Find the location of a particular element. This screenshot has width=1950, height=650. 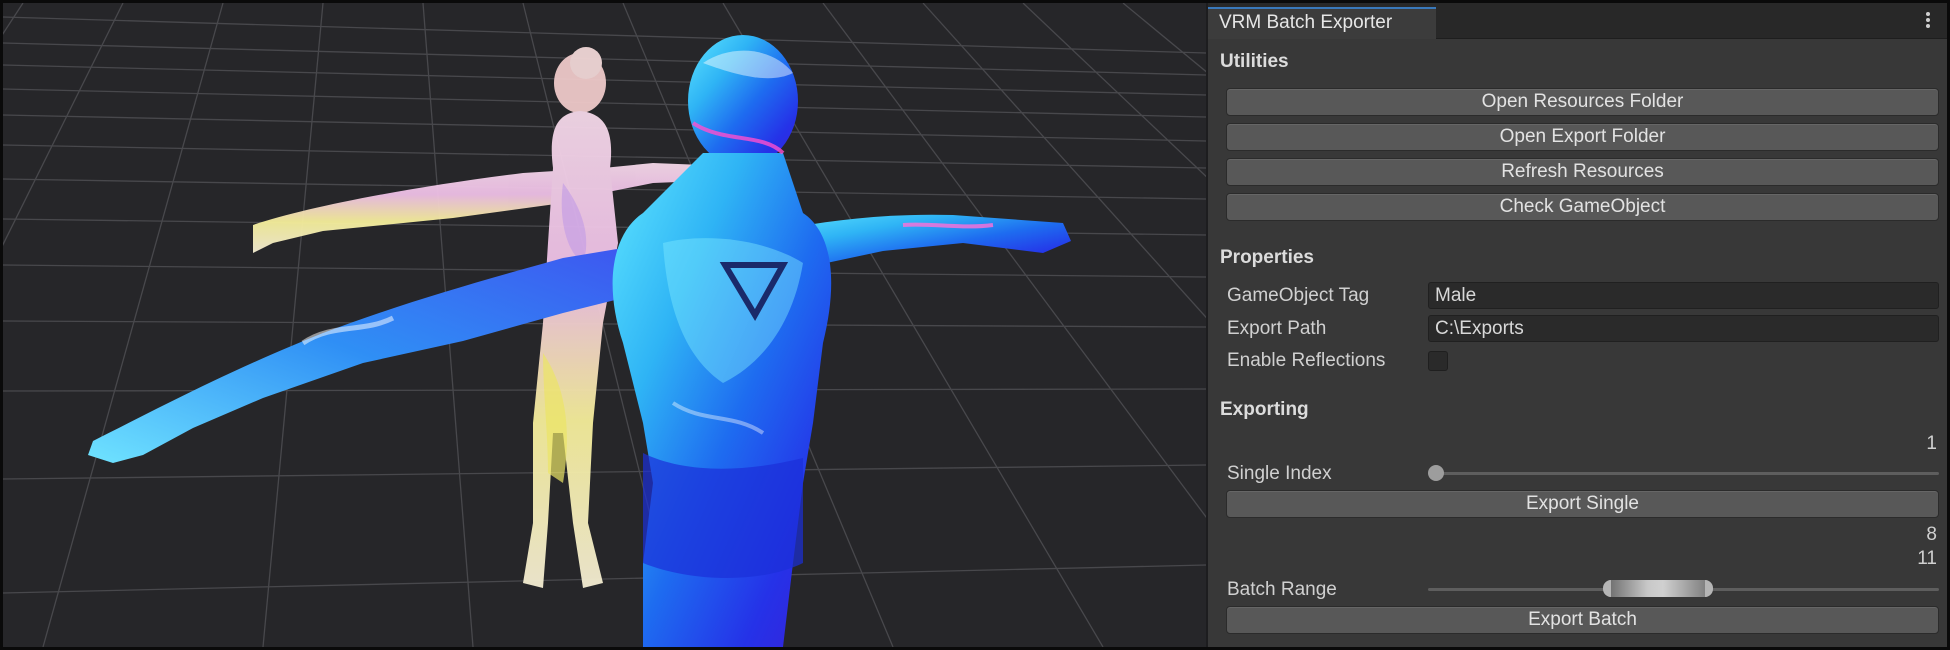

single-index-label: Single Index is located at coordinates (1279, 473).